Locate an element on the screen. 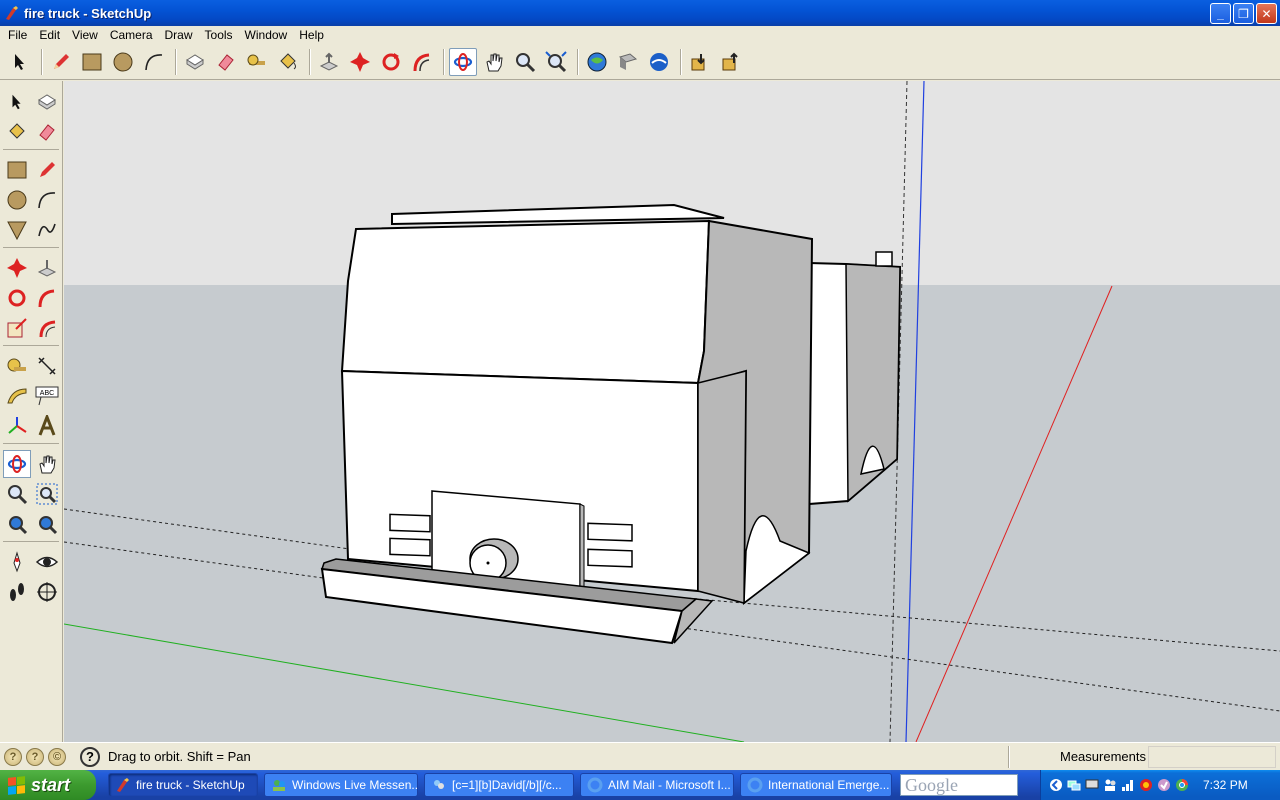 The height and width of the screenshot is (800, 1280). palette-pan-button is located at coordinates (47, 464).